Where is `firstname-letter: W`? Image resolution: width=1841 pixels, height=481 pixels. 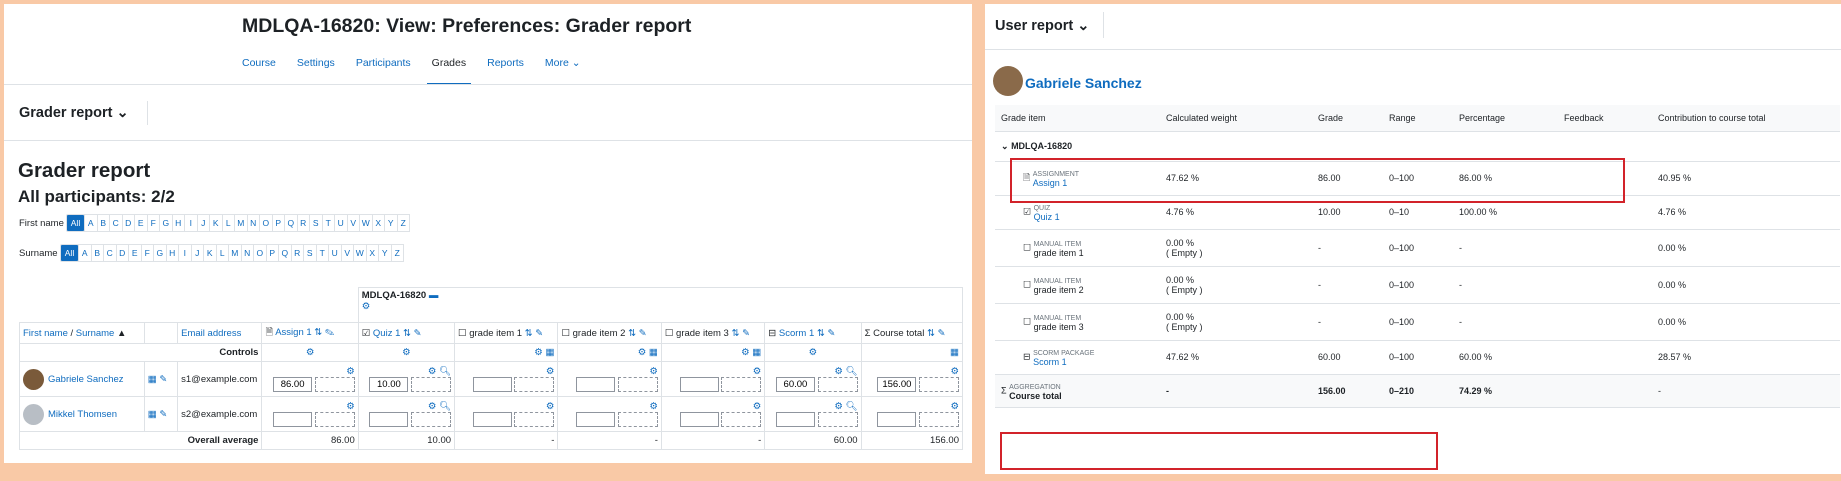 firstname-letter: W is located at coordinates (366, 223).